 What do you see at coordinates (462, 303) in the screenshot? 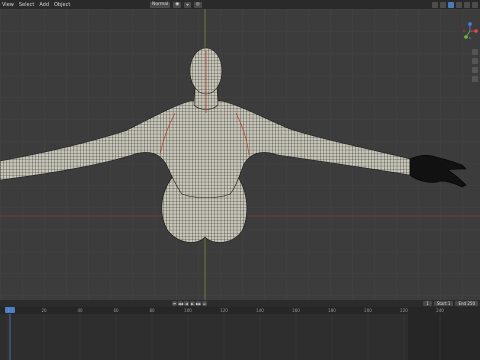
I see `end-label: End` at bounding box center [462, 303].